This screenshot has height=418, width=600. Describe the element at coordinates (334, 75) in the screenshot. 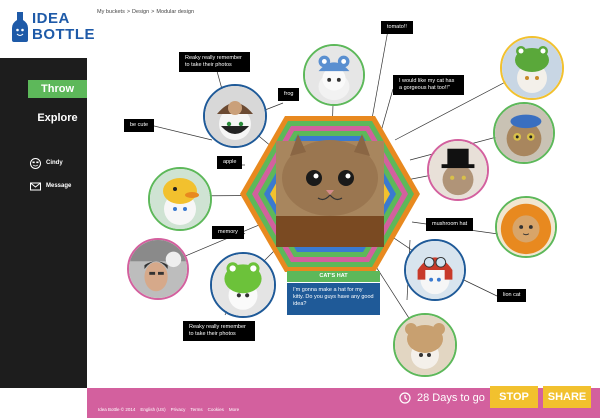

I see `photo-cat-frog-hat-blue` at that location.